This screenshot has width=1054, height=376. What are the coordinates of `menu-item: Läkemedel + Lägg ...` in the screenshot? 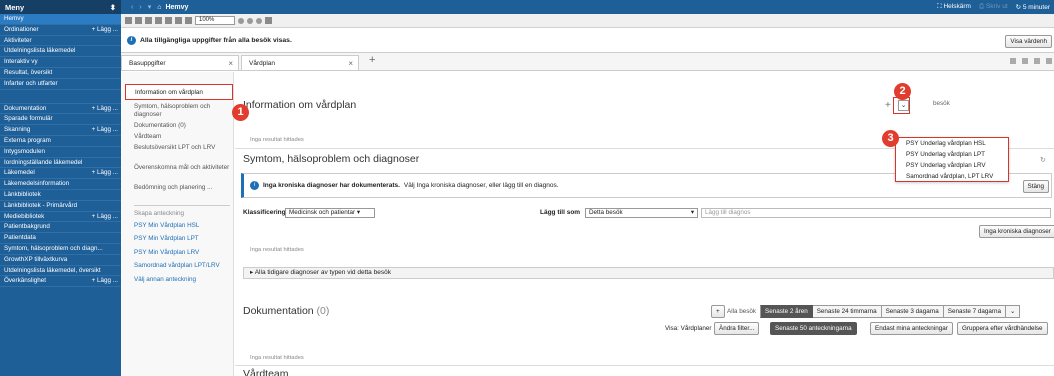 It's located at (60, 174).